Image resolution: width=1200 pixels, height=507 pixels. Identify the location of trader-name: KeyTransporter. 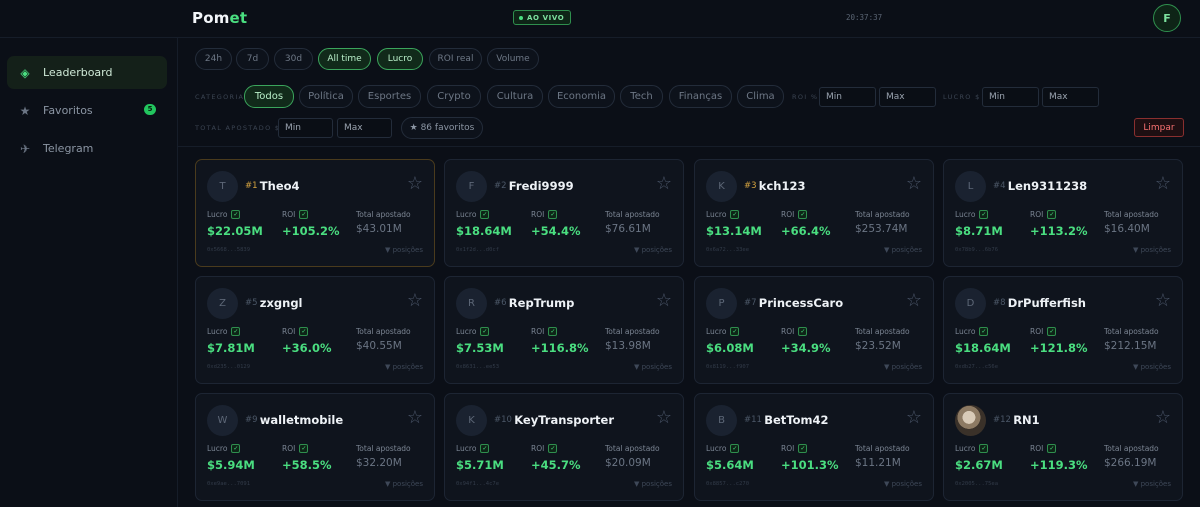
(564, 420).